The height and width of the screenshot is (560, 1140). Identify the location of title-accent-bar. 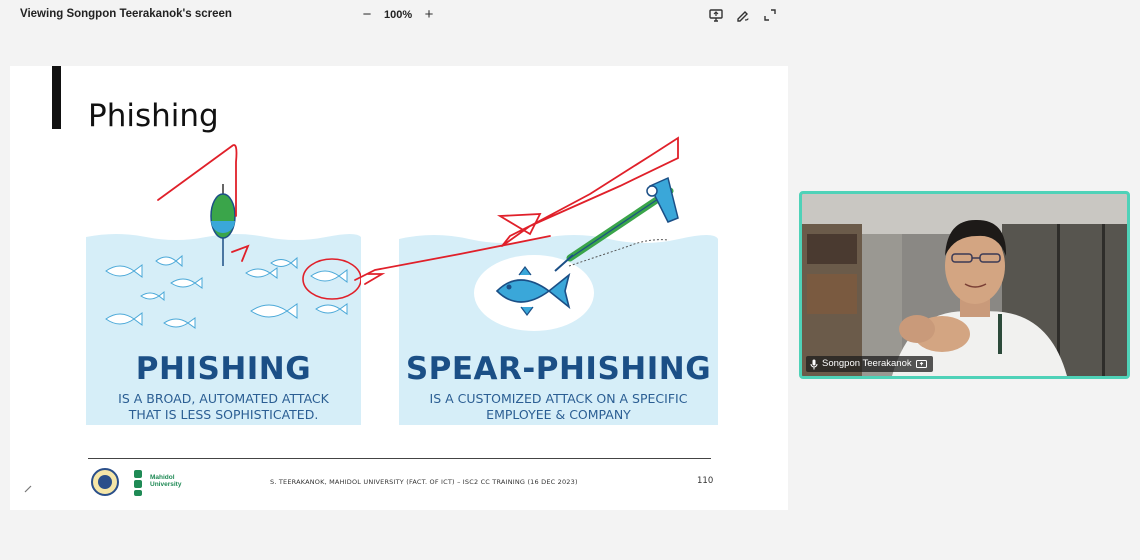
(56, 97).